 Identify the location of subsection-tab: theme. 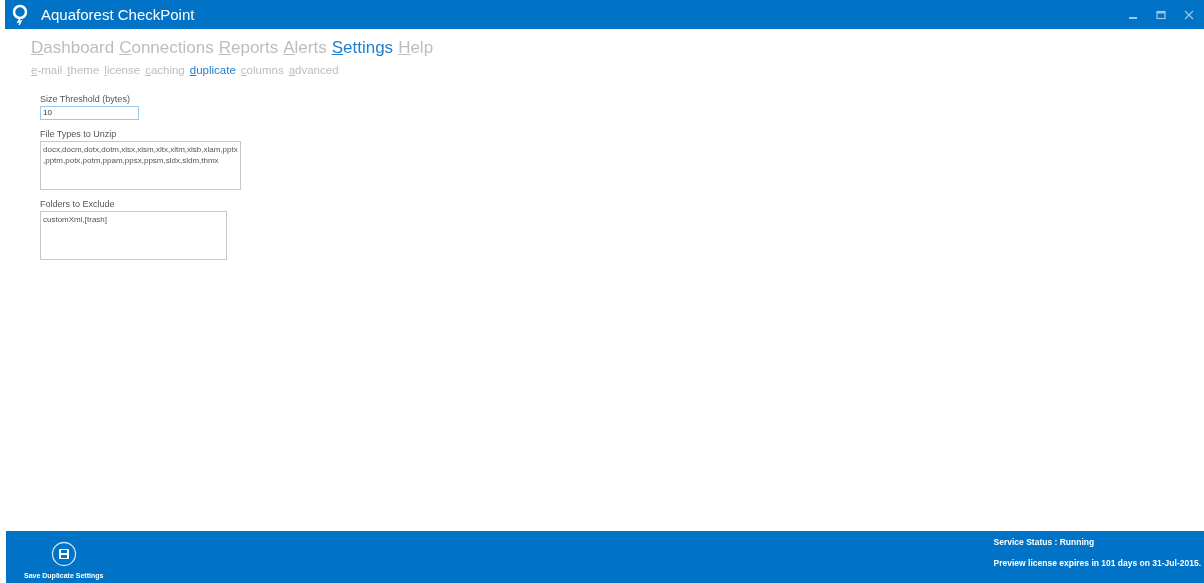
(83, 70).